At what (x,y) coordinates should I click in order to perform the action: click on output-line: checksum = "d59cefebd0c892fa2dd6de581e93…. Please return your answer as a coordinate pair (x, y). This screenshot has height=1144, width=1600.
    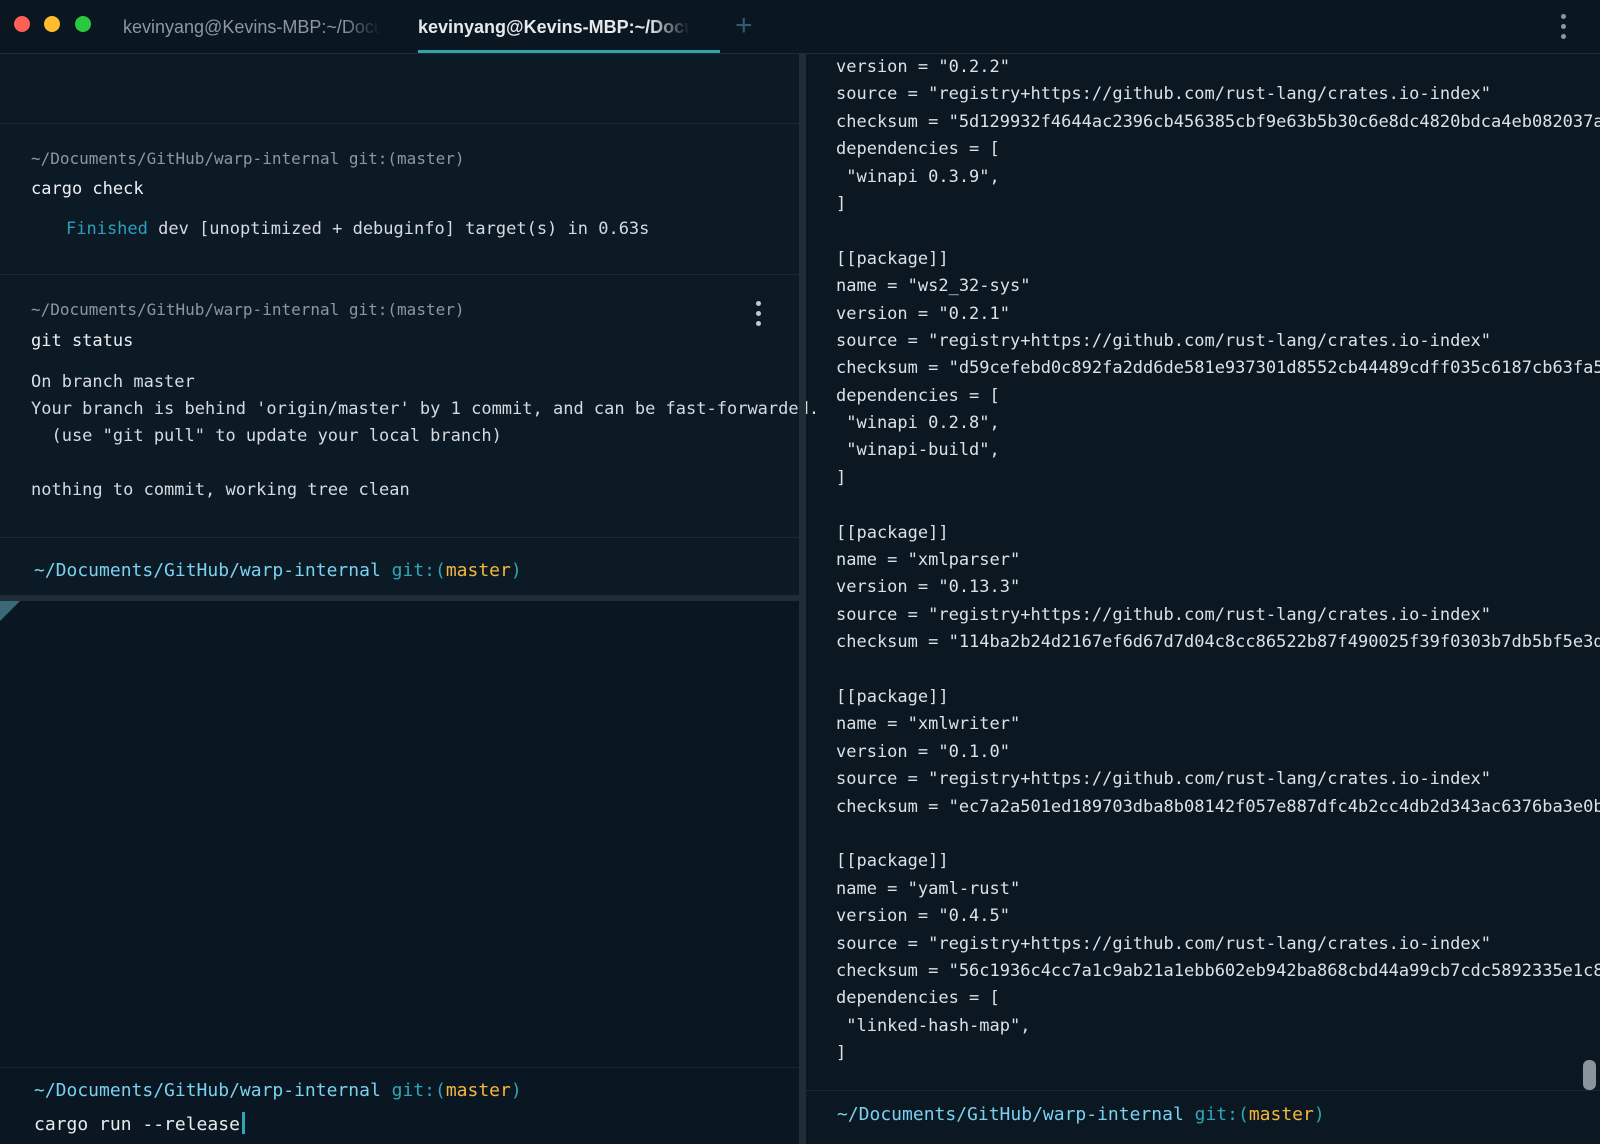
    Looking at the image, I should click on (1218, 368).